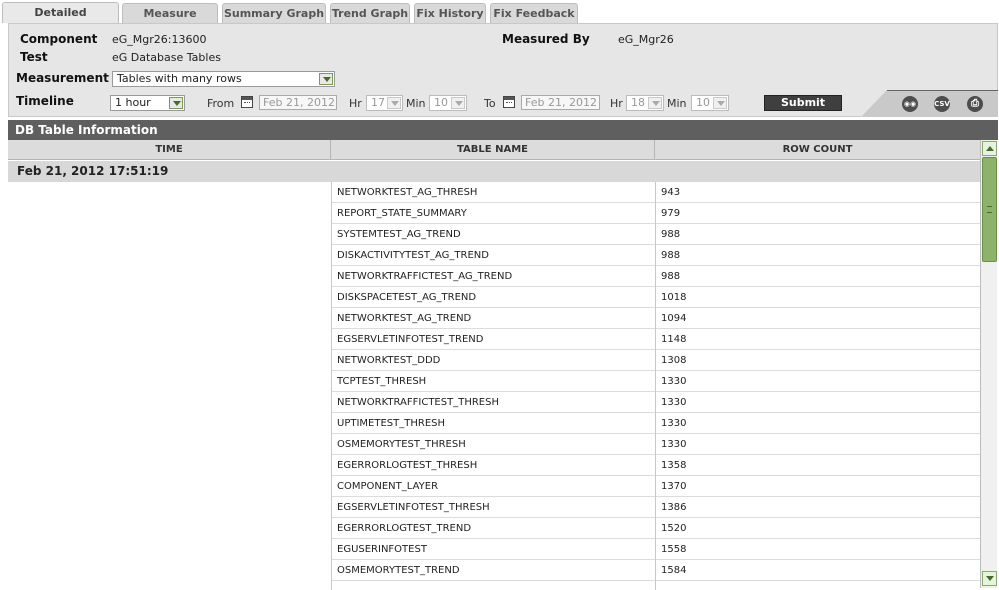 The image size is (999, 590). What do you see at coordinates (818, 507) in the screenshot?
I see `row-count-cell: 1386` at bounding box center [818, 507].